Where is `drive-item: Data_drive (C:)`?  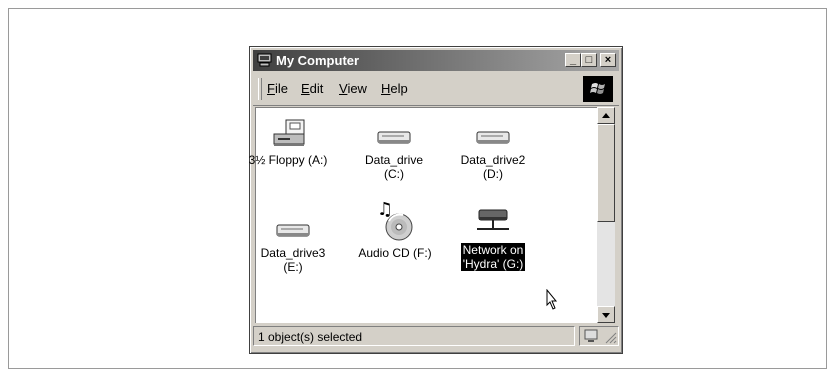 drive-item: Data_drive (C:) is located at coordinates (394, 149).